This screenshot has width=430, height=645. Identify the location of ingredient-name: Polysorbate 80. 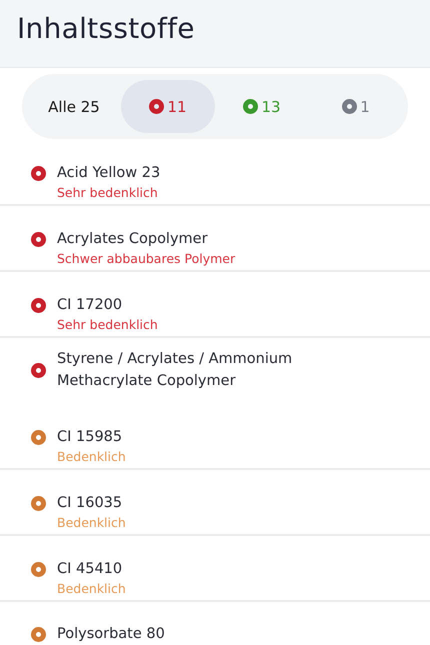
(111, 634).